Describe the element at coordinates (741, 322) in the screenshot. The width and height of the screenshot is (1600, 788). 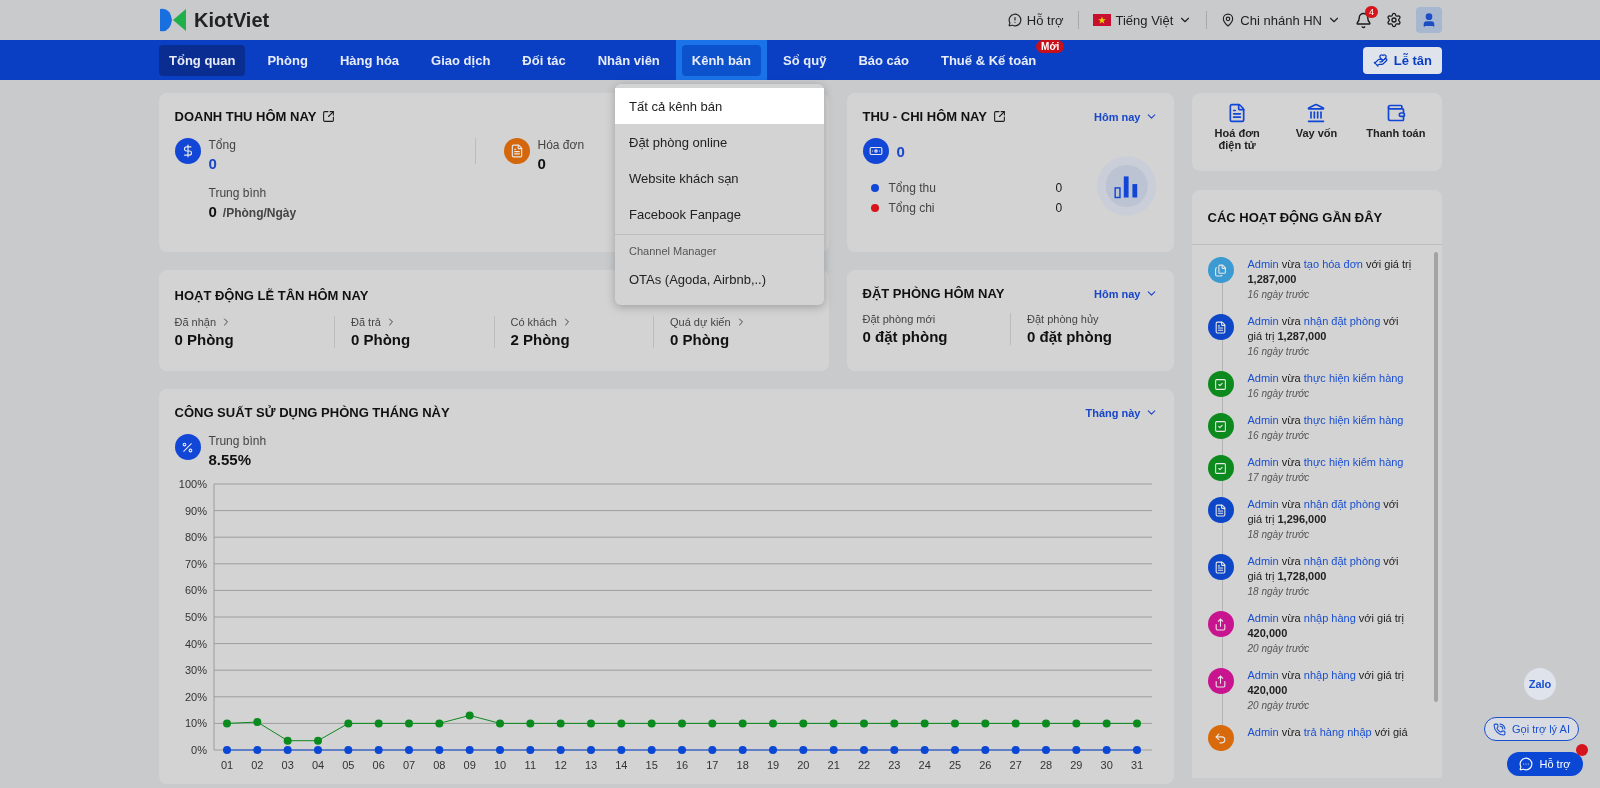
I see `stat-label: Quá dự kiến` at that location.